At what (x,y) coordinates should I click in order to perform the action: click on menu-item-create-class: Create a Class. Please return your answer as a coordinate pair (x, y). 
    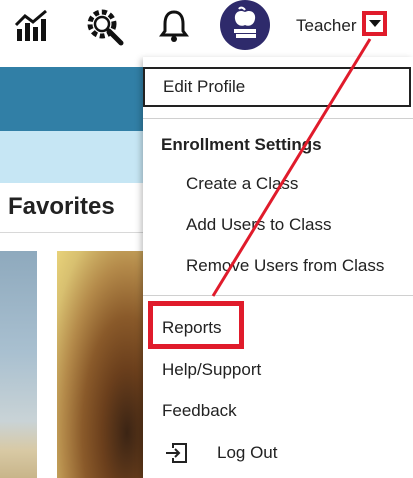
    Looking at the image, I should click on (242, 184).